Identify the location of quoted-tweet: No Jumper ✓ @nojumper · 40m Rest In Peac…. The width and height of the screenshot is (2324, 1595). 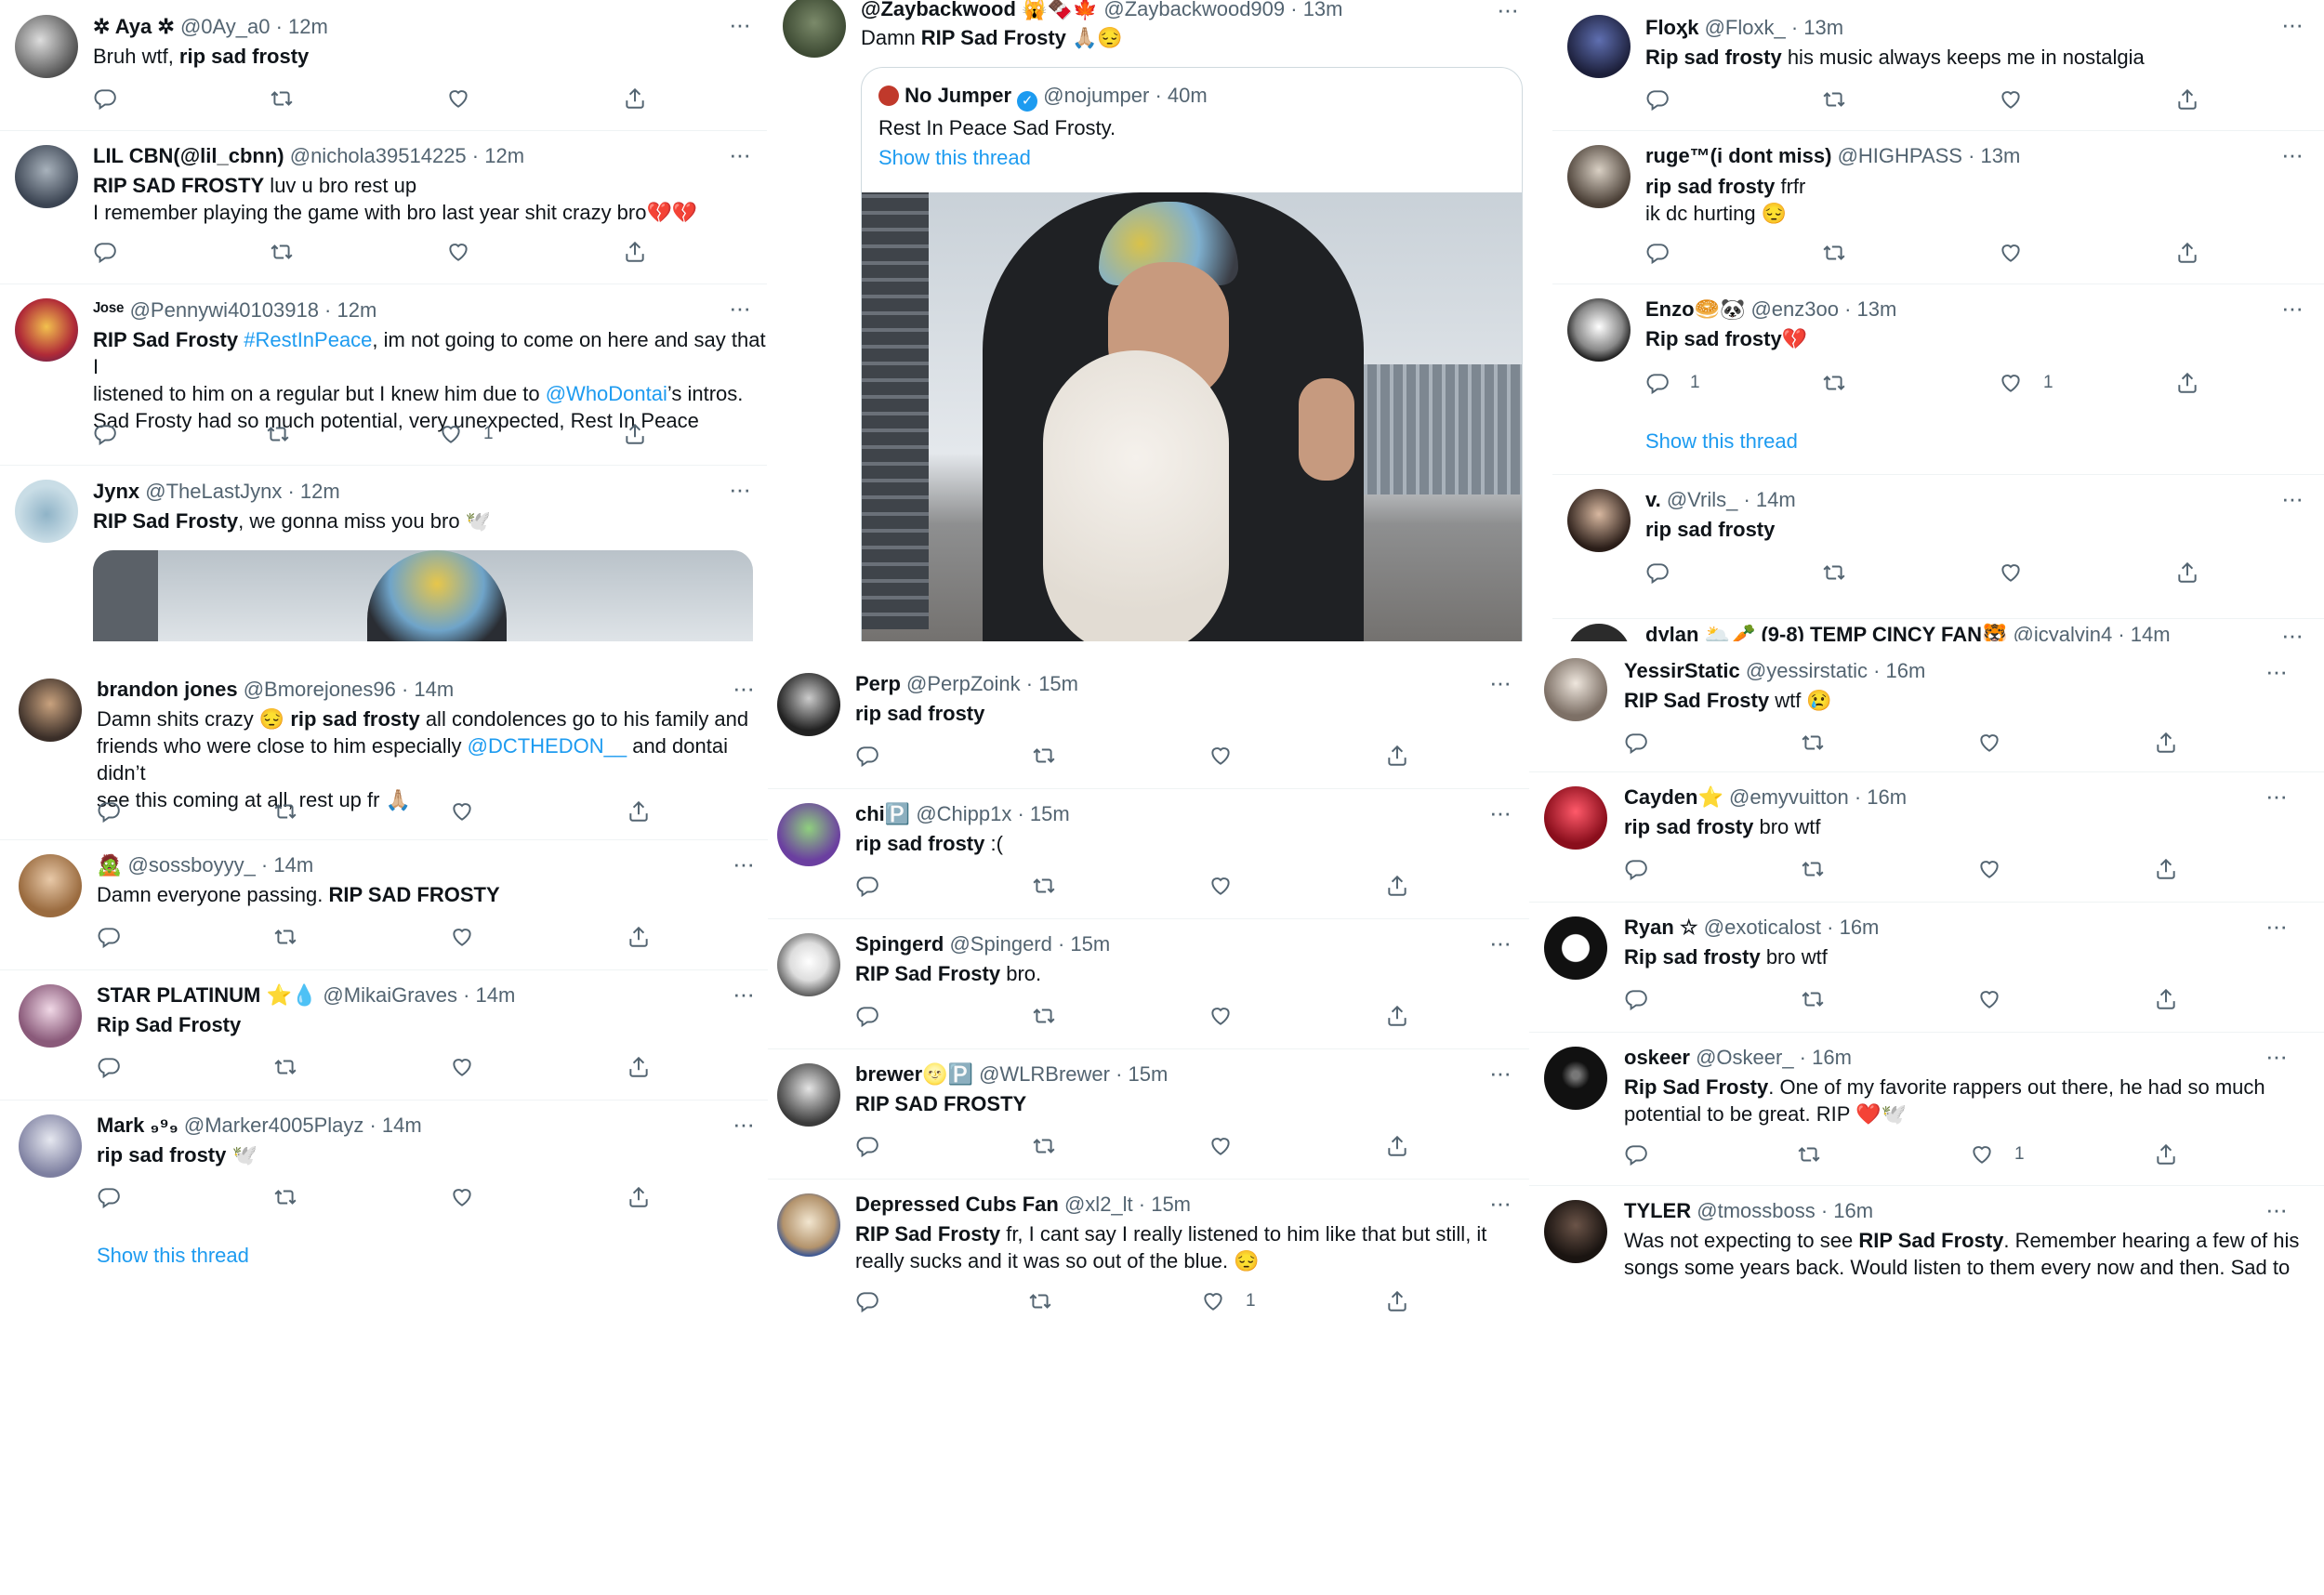
(1192, 354).